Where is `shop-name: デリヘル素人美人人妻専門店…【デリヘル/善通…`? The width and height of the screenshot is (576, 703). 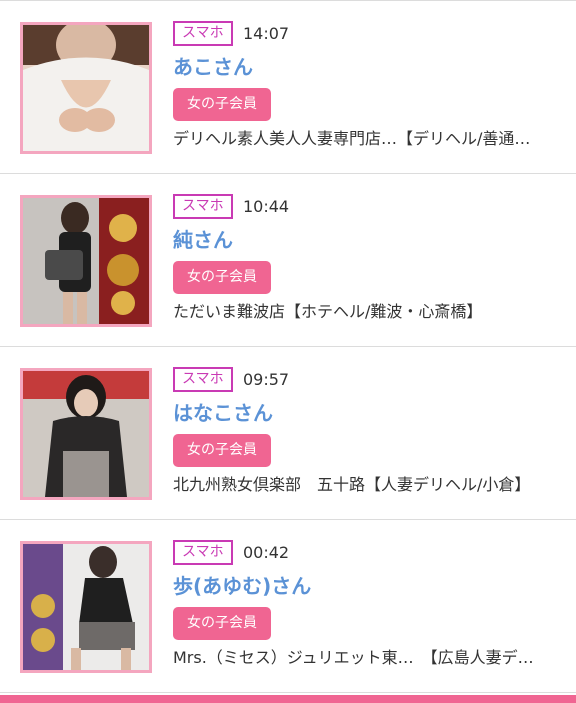 shop-name: デリヘル素人美人人妻専門店…【デリヘル/善通… is located at coordinates (363, 139).